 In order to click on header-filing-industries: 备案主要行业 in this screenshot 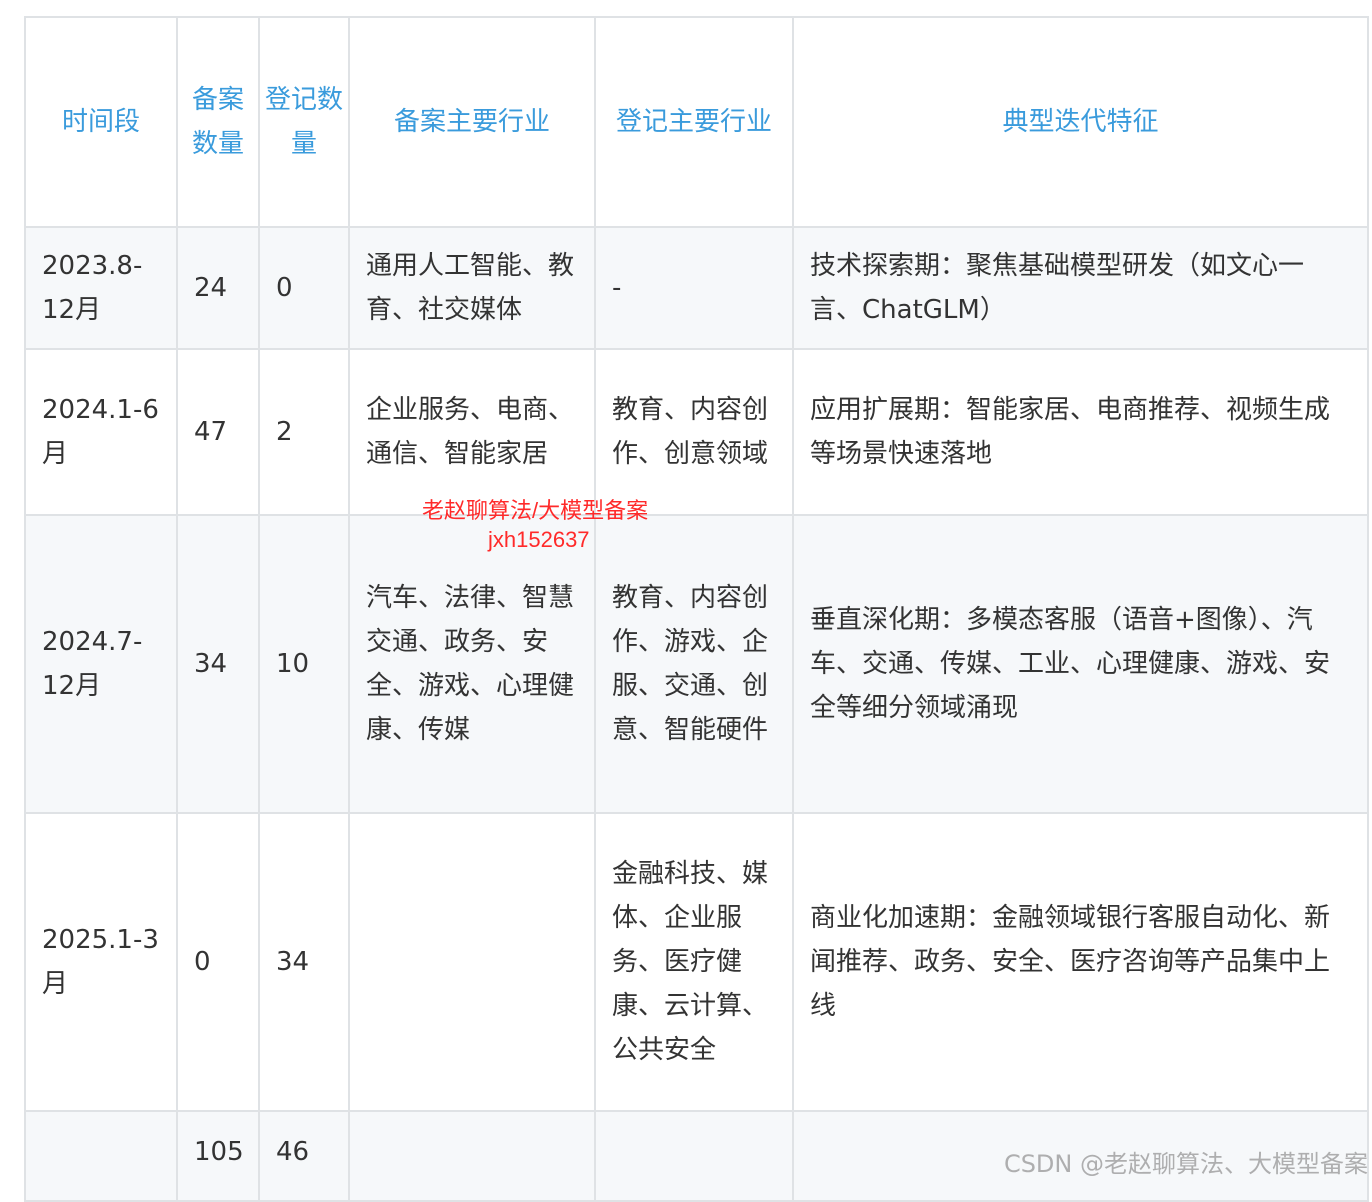, I will do `click(472, 122)`.